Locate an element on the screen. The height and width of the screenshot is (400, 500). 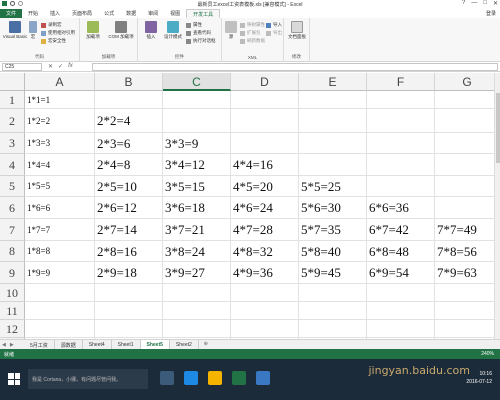
cell-g5 is located at coordinates (467, 186).